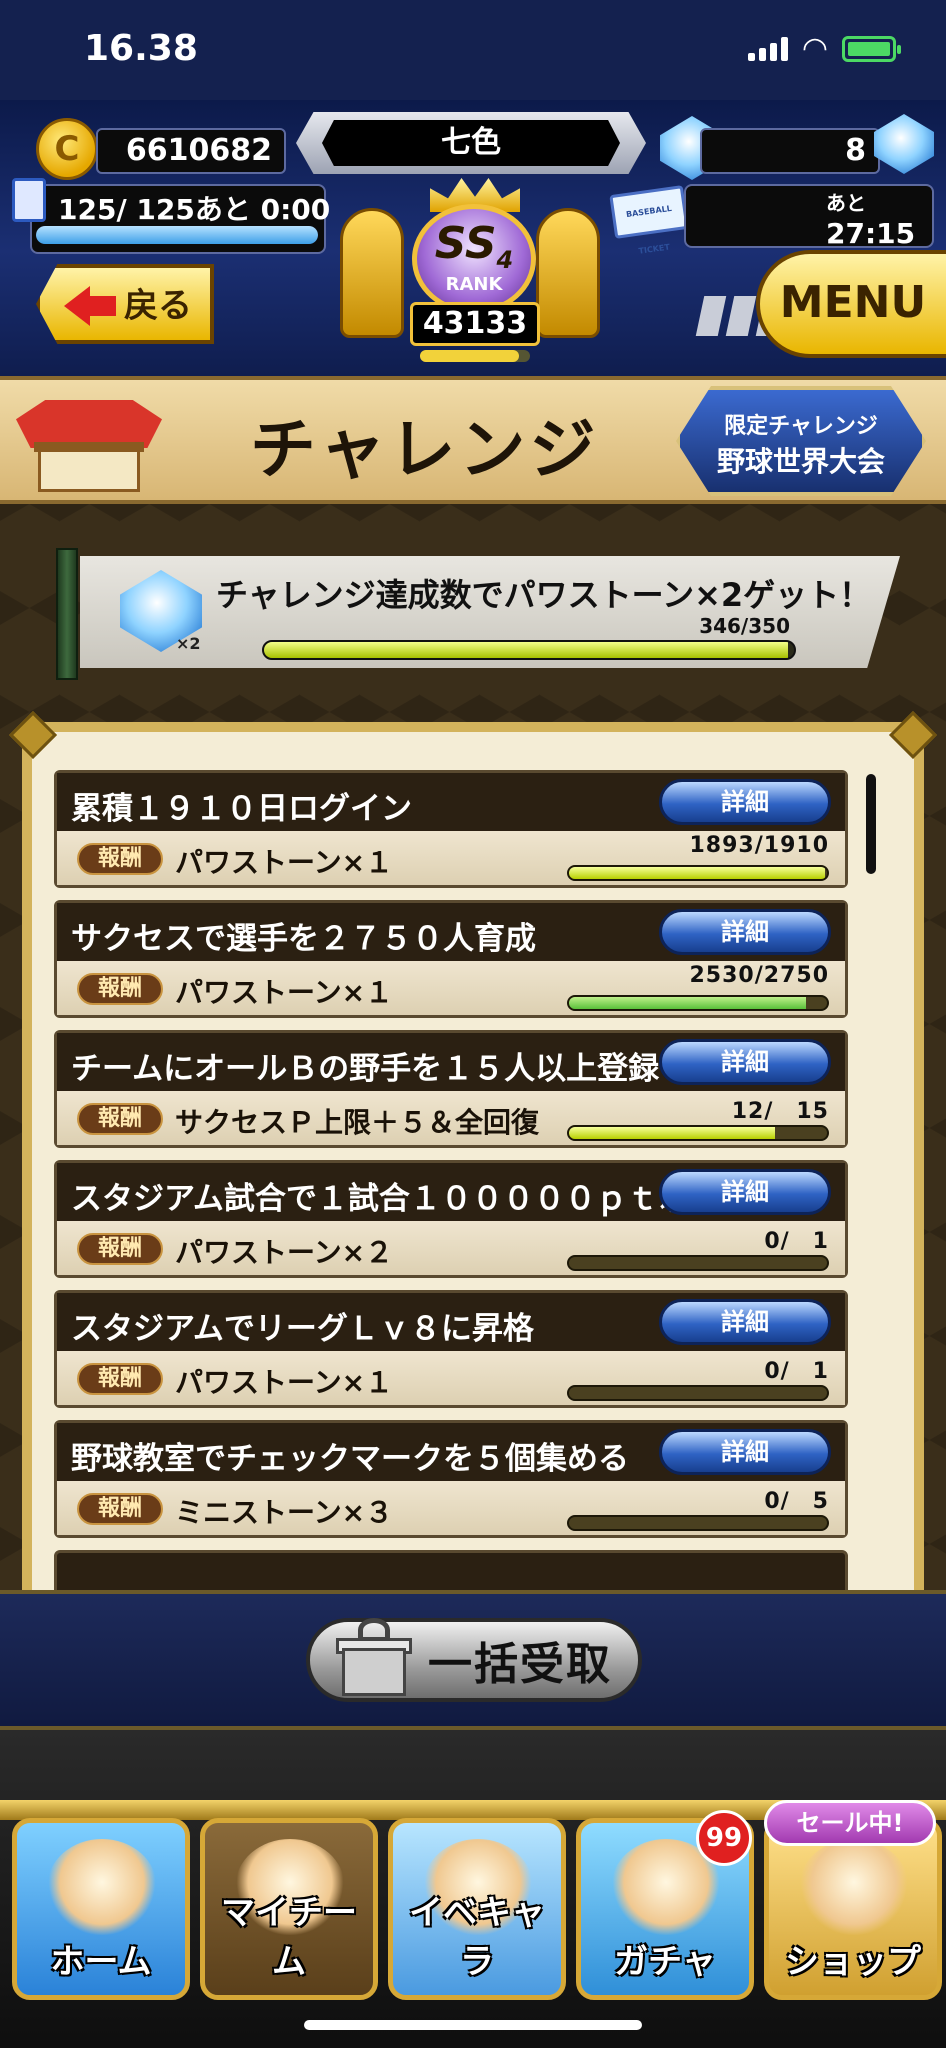 This screenshot has width=946, height=2048. What do you see at coordinates (854, 1887) in the screenshot?
I see `shop-icon` at bounding box center [854, 1887].